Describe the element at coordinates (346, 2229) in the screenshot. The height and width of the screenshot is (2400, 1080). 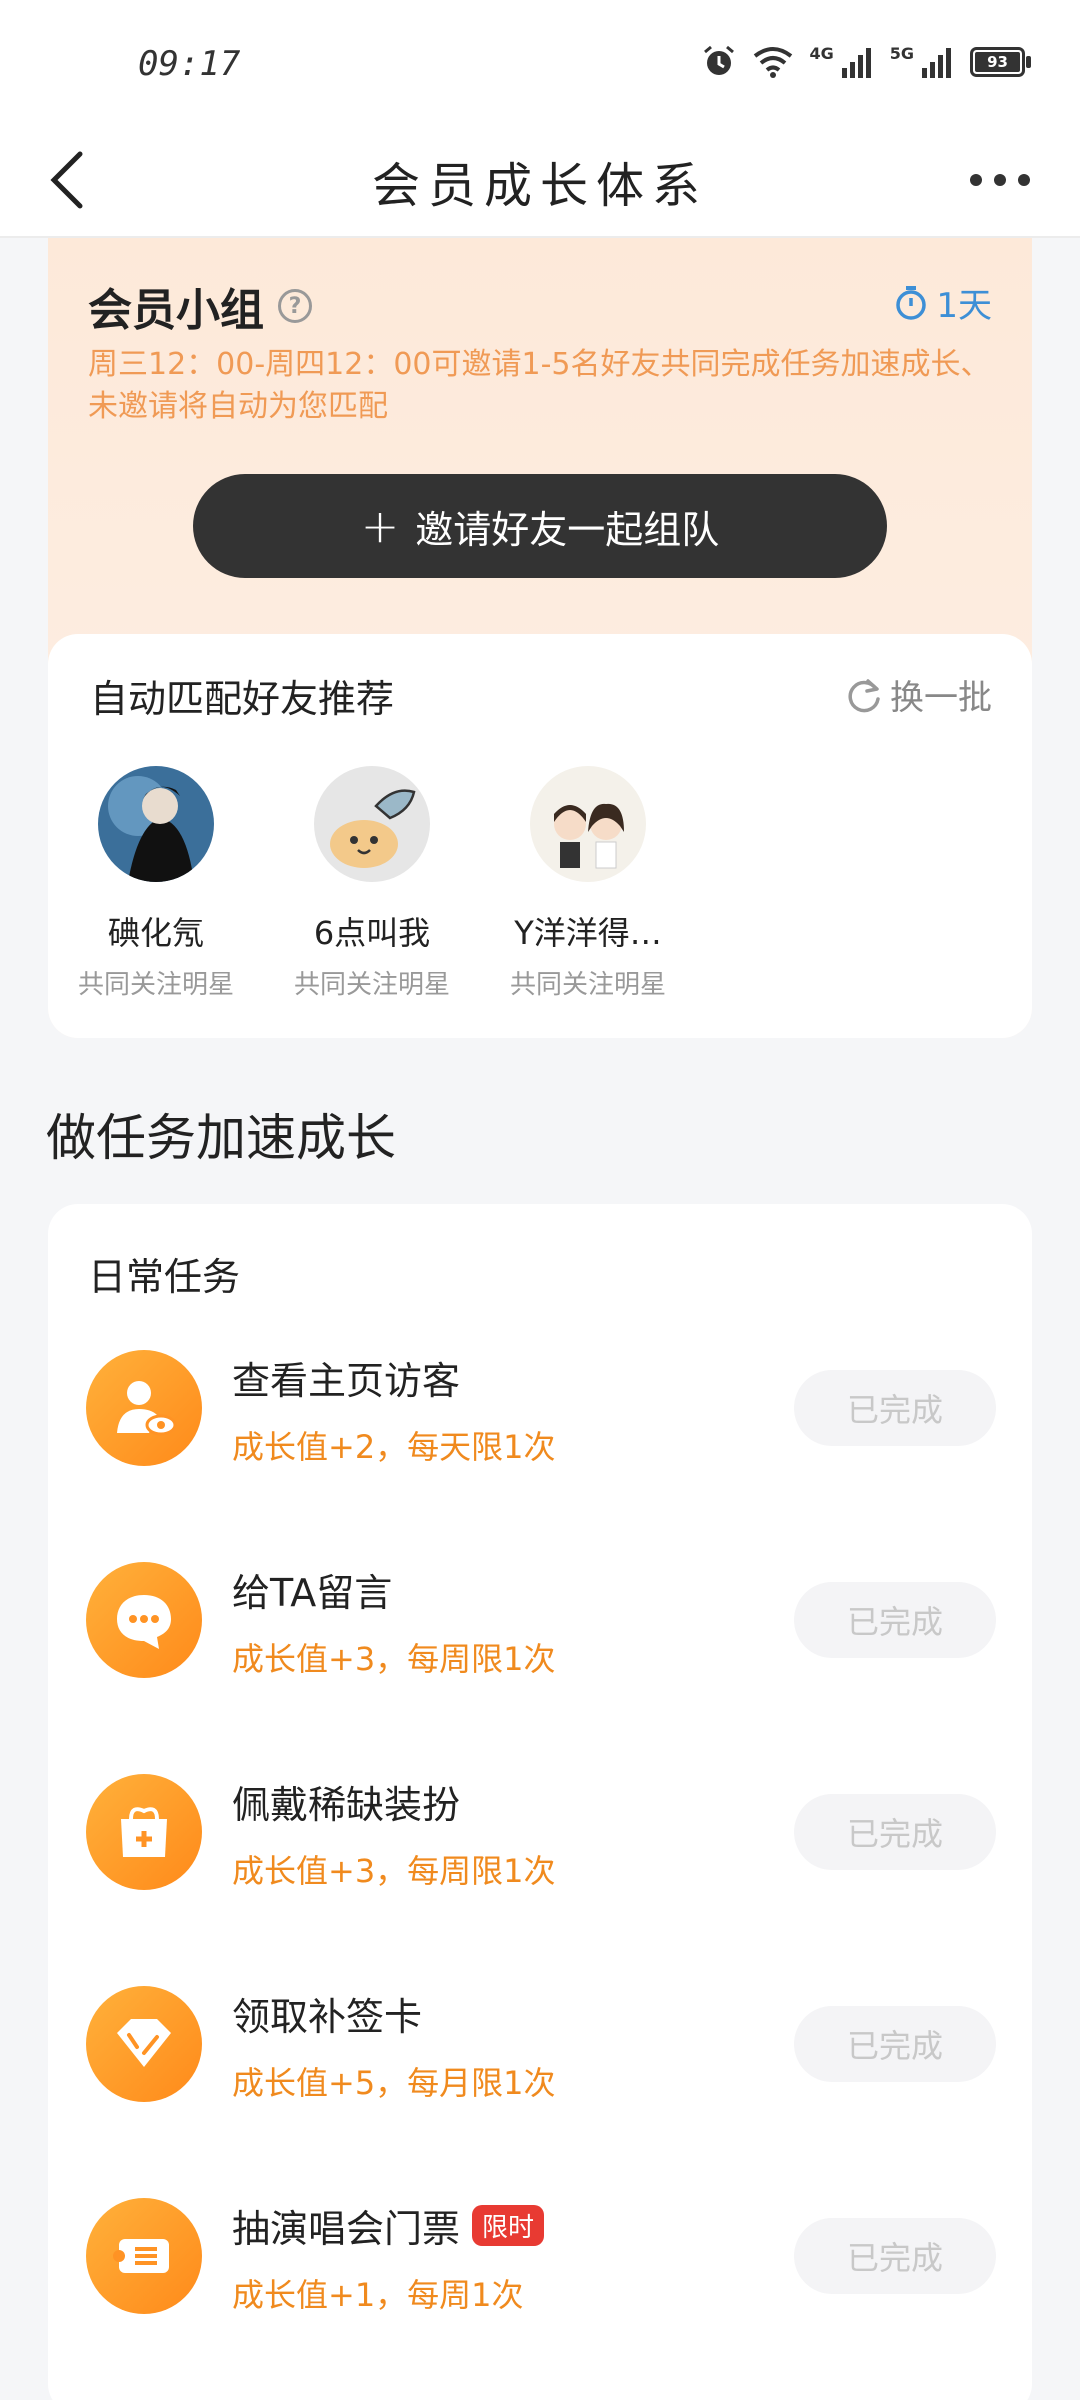
I see `task-name-text: 抽演唱会门票` at that location.